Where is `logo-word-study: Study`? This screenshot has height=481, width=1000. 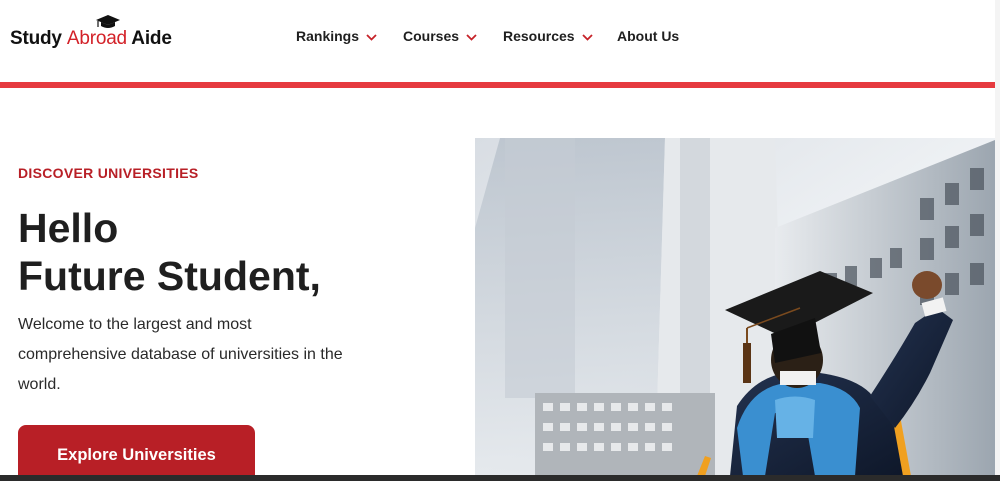
logo-word-study: Study is located at coordinates (38, 38).